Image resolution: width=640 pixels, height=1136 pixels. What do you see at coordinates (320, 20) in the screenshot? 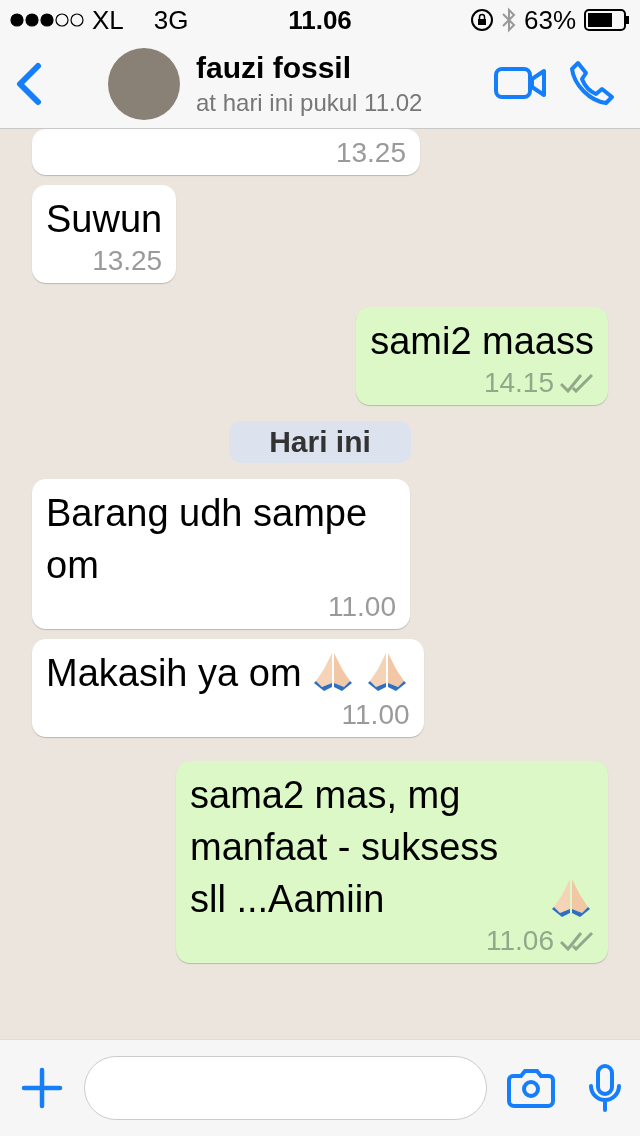
I see `clock: 11.06` at bounding box center [320, 20].